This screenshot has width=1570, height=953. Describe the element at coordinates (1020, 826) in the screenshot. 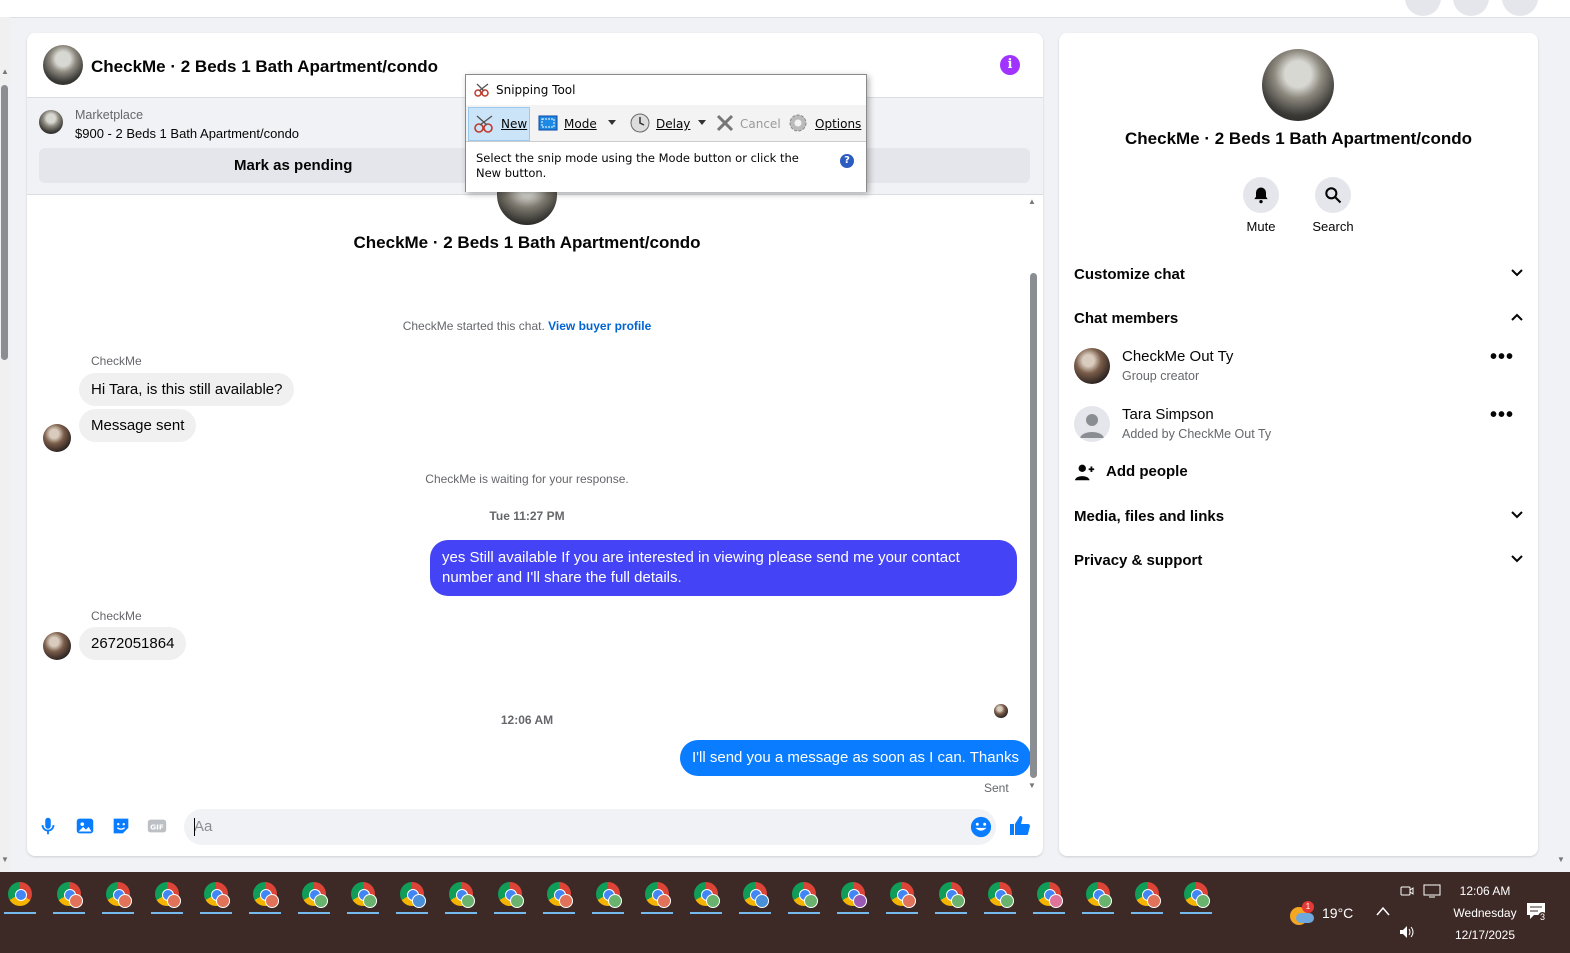

I see `like-icon` at that location.